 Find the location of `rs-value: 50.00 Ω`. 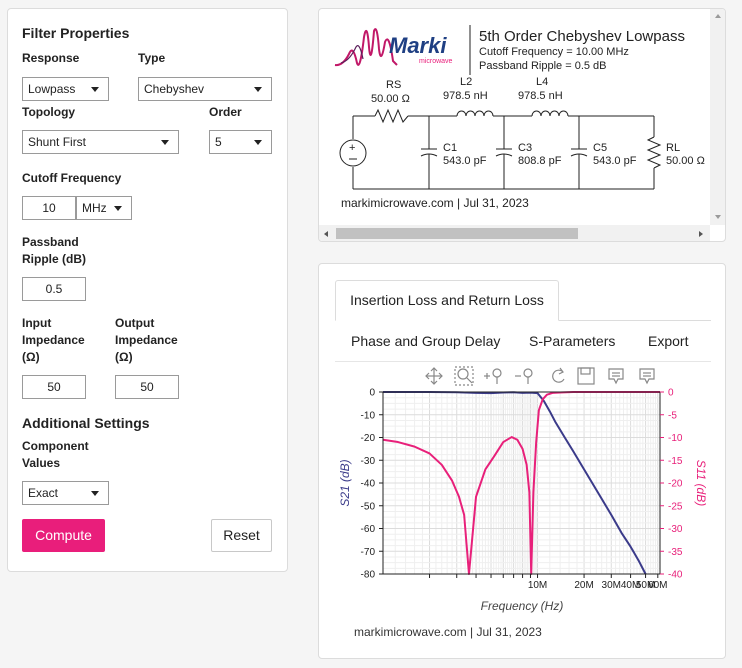

rs-value: 50.00 Ω is located at coordinates (390, 99).